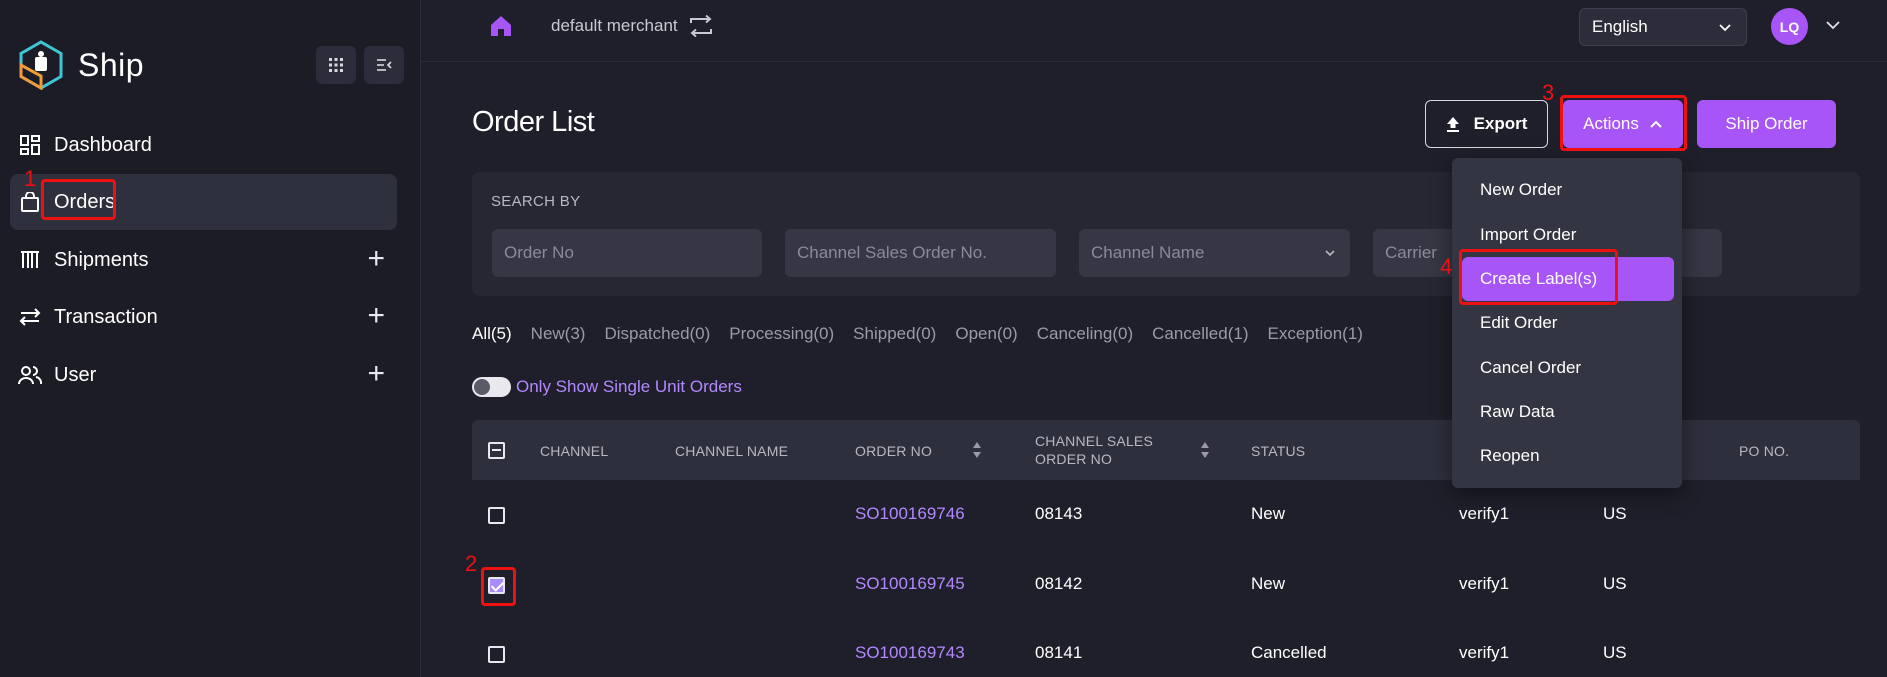 The image size is (1887, 677). What do you see at coordinates (1411, 252) in the screenshot?
I see `carrier-placeholder: Carrier` at bounding box center [1411, 252].